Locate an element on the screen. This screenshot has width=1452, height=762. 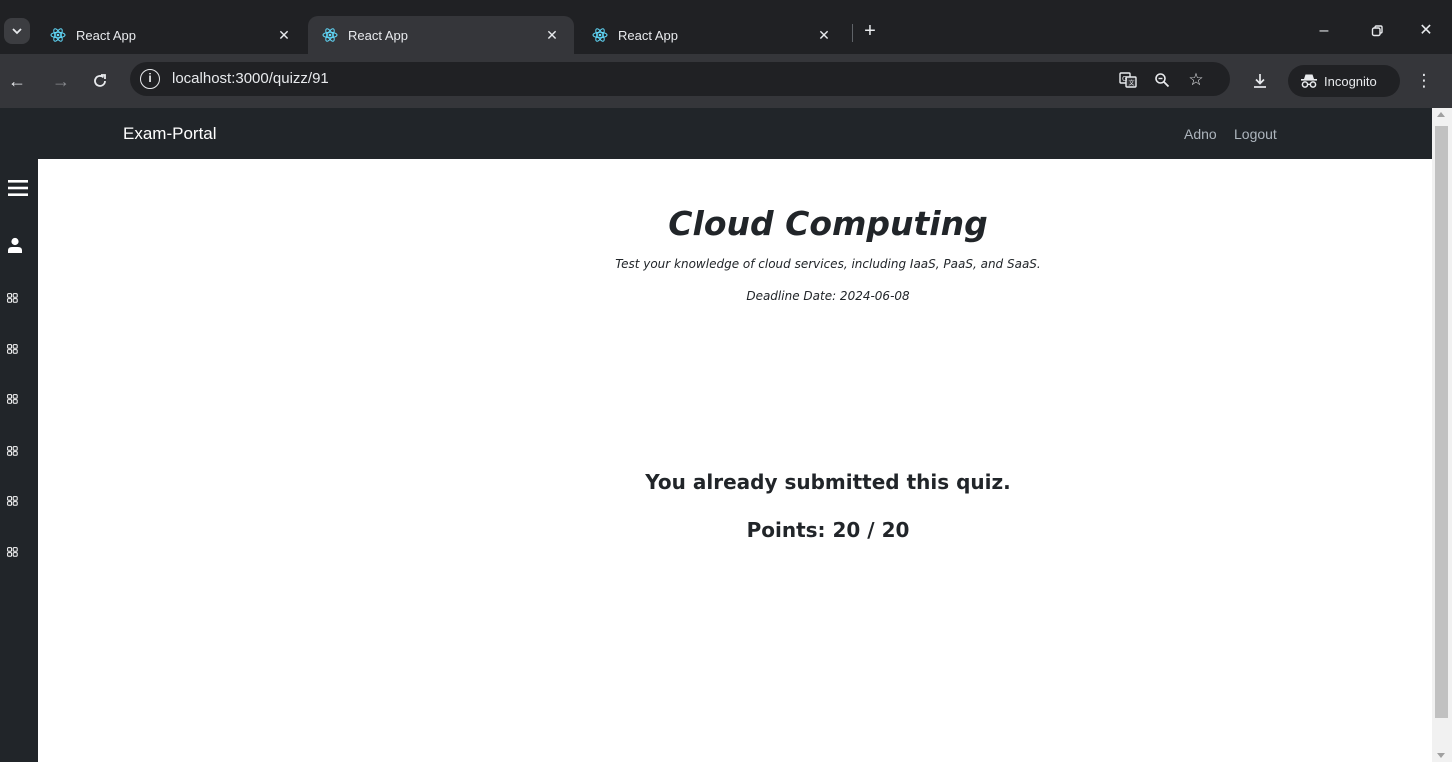
submission-status: You already submitted this quiz. is located at coordinates (828, 482).